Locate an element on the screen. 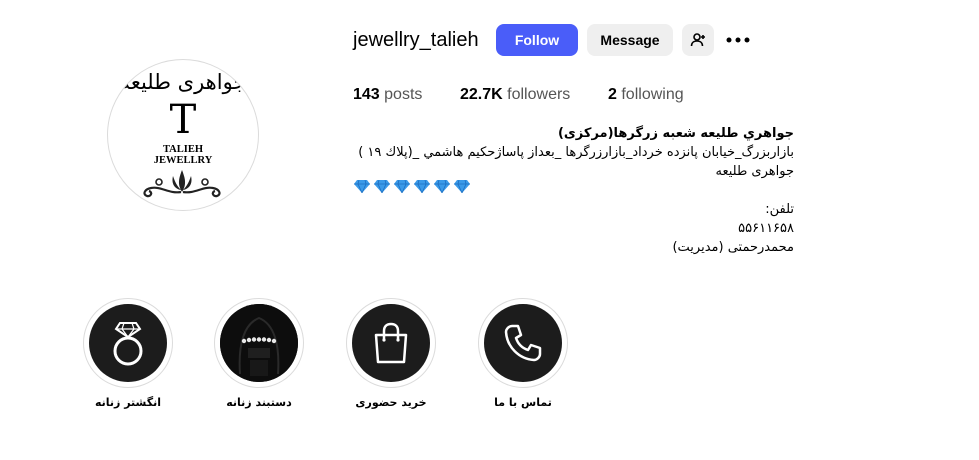 This screenshot has height=460, width=979. following-link: 2 following is located at coordinates (646, 95).